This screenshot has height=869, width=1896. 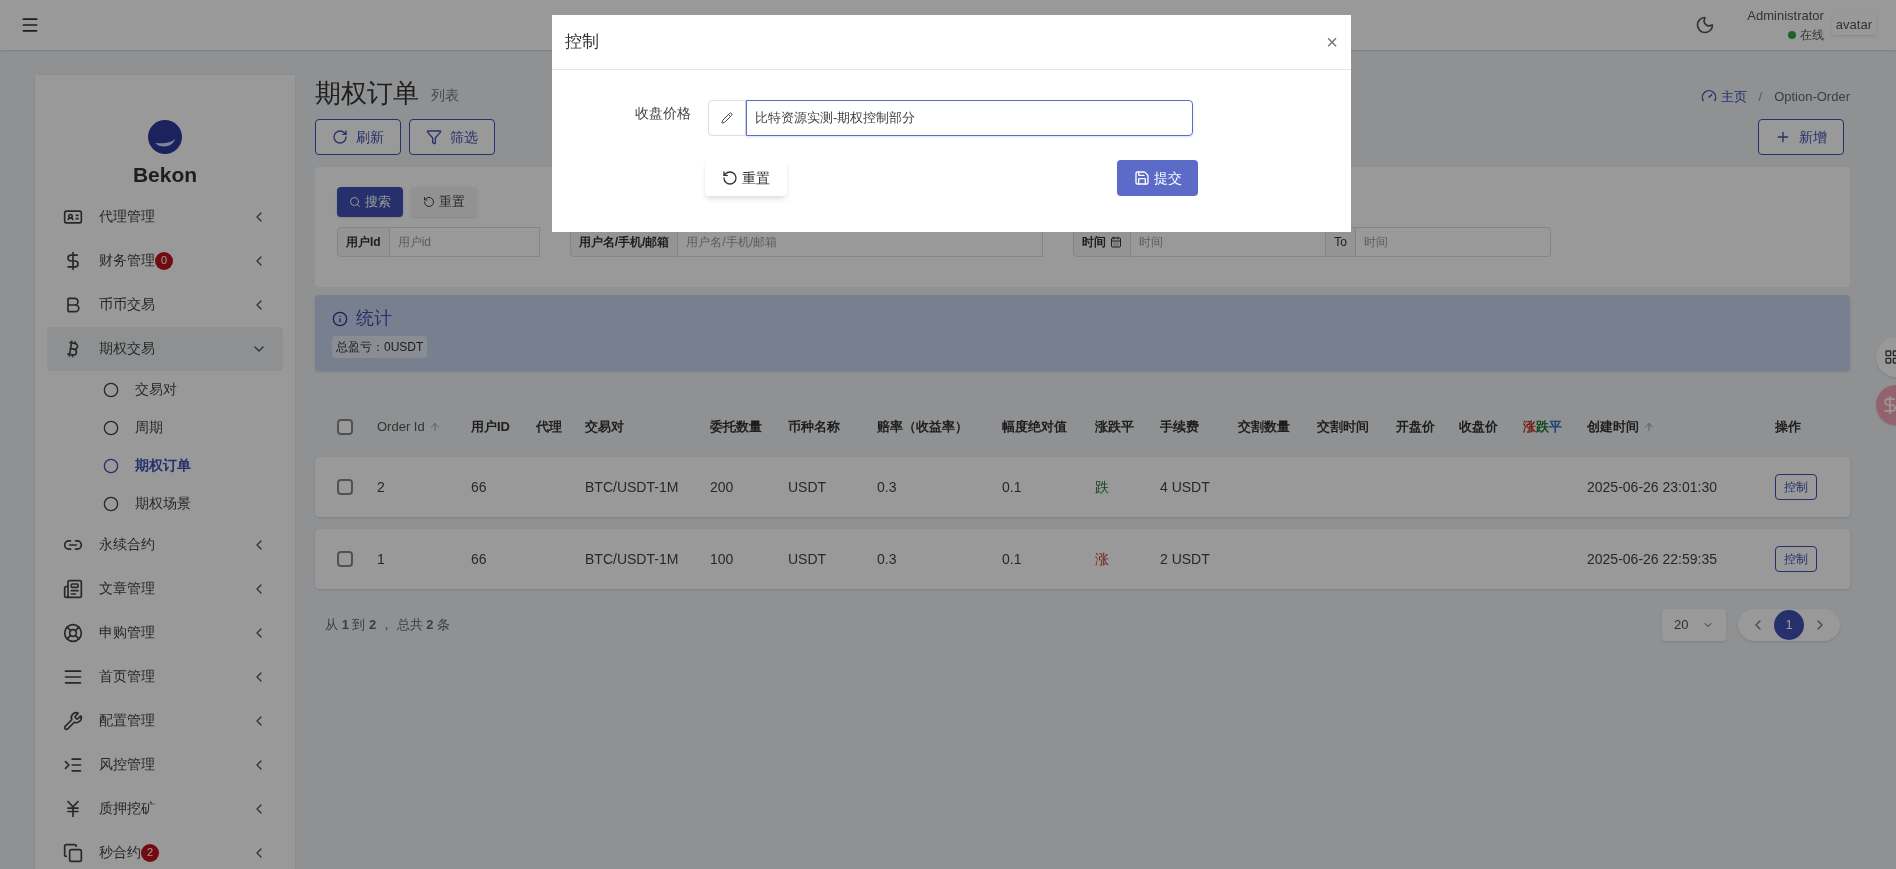 What do you see at coordinates (727, 118) in the screenshot?
I see `pencil-icon` at bounding box center [727, 118].